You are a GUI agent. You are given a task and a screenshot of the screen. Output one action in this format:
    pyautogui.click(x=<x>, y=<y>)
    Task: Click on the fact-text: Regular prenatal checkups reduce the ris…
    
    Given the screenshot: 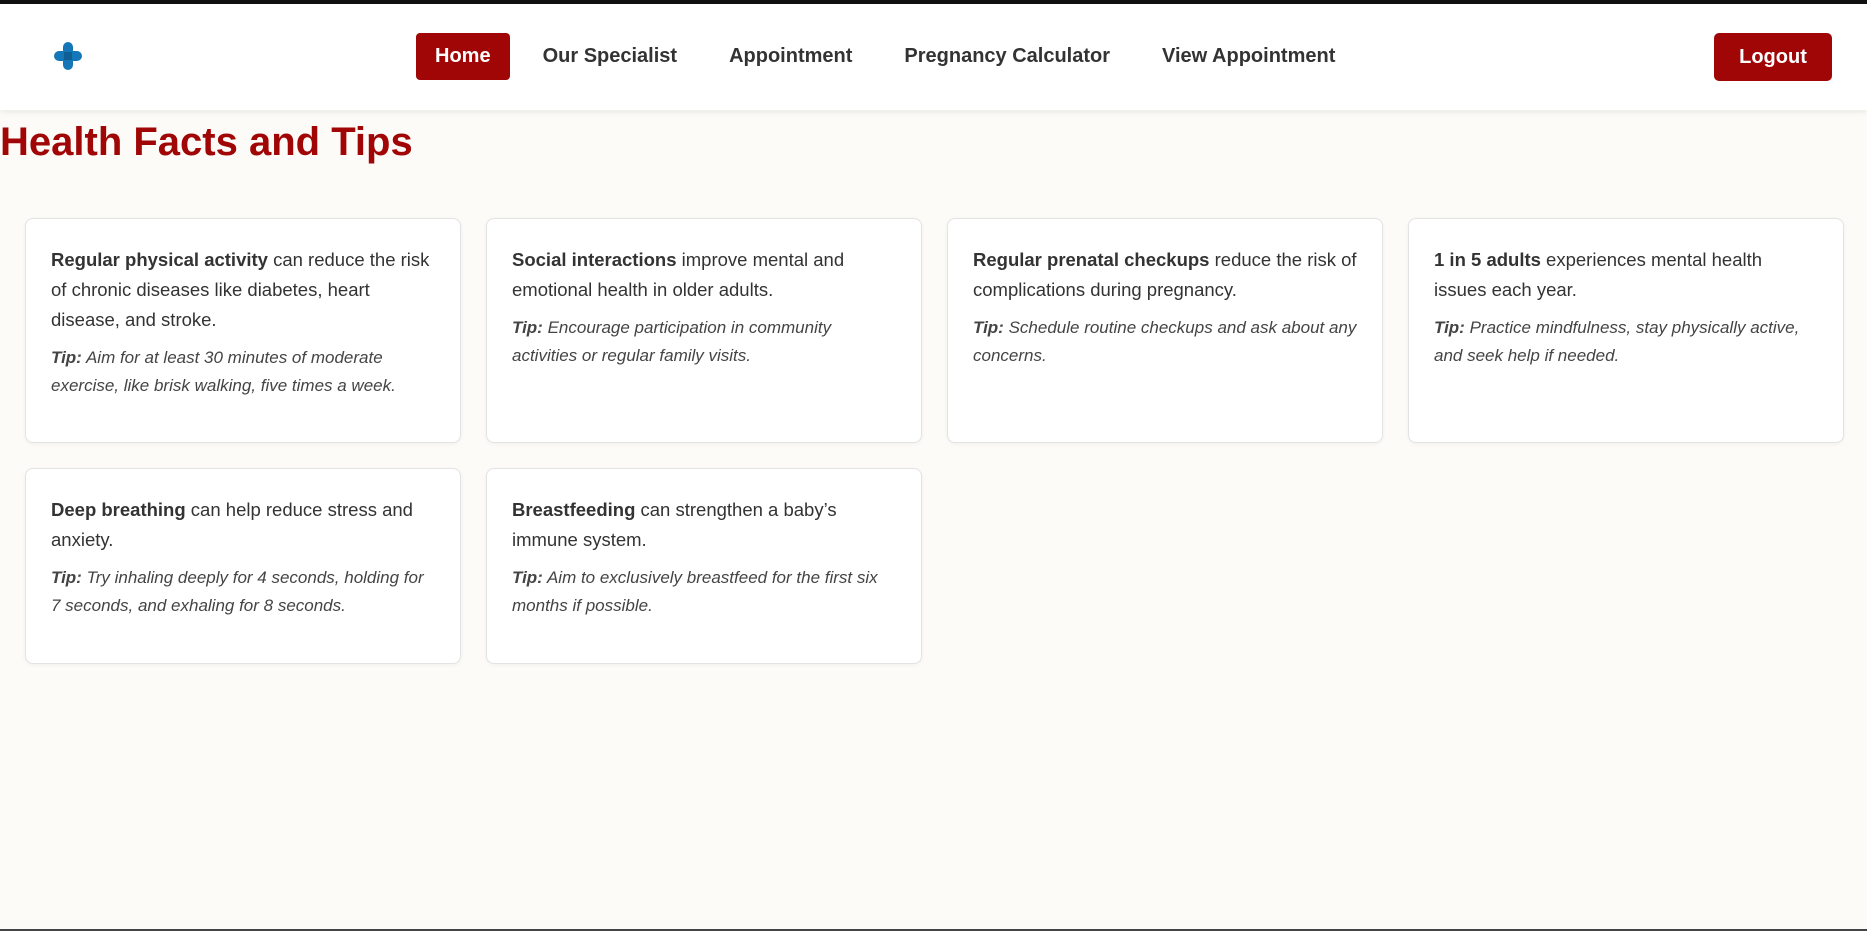 What is the action you would take?
    pyautogui.click(x=1165, y=275)
    